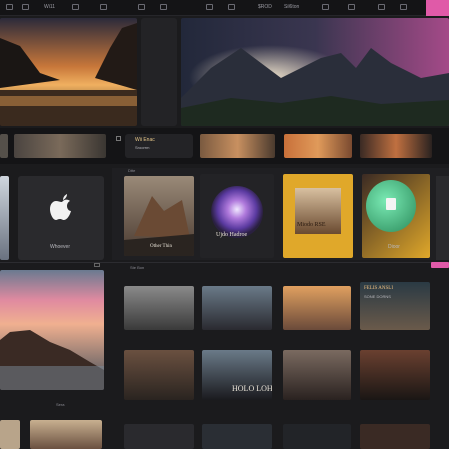 The width and height of the screenshot is (449, 449). I want to click on sidebar-icon, so click(25, 7).